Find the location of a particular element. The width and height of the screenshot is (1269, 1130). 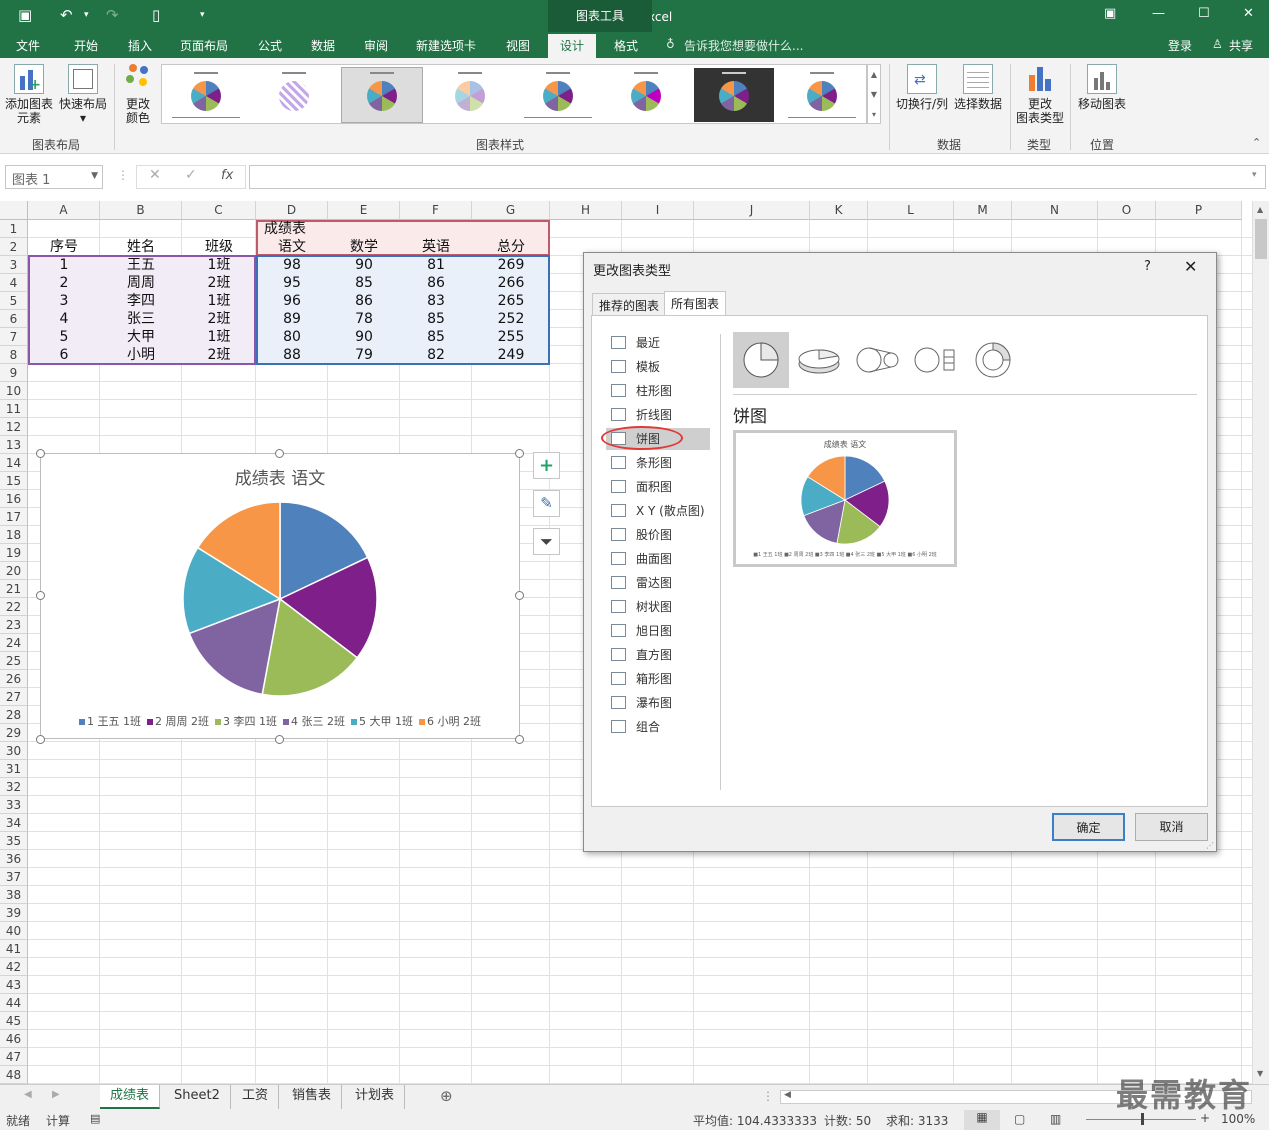

table-title: 成绩表 is located at coordinates (291, 229).